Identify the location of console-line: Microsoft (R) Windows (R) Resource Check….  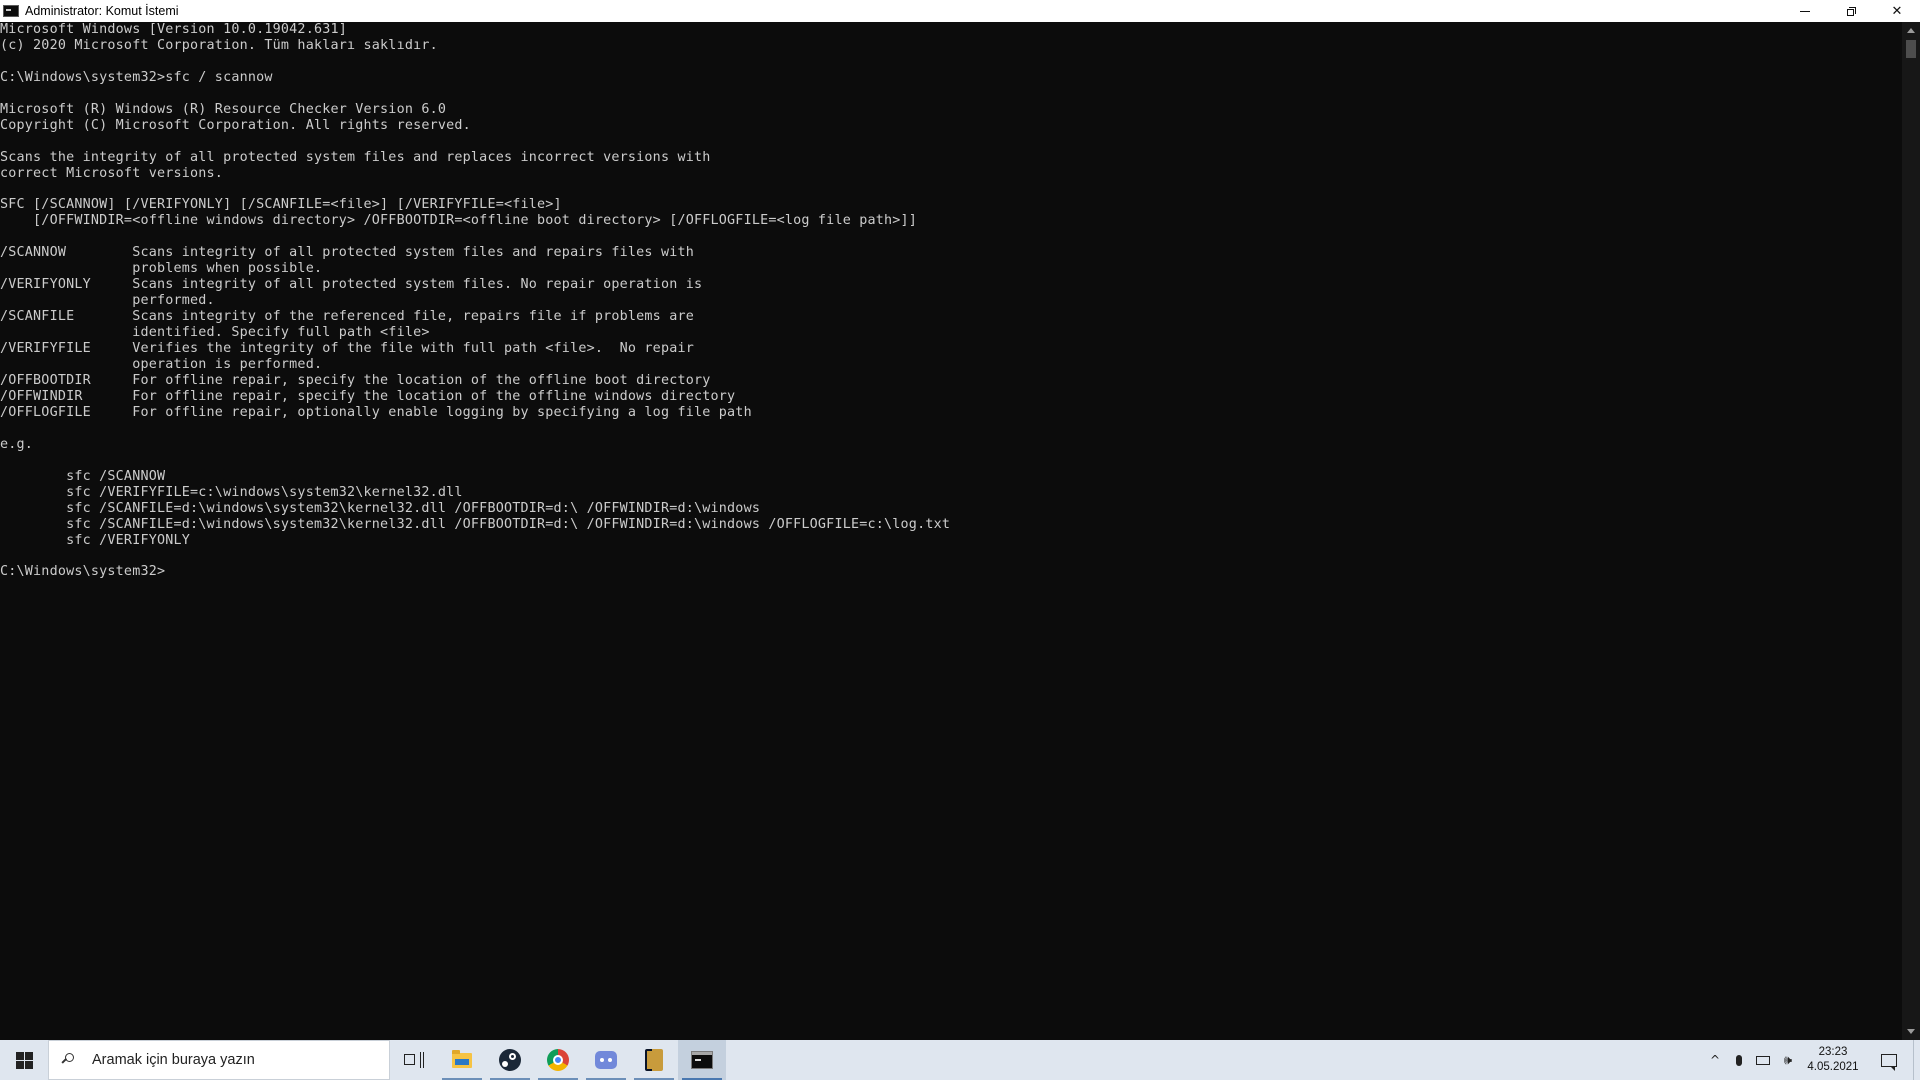
(223, 109).